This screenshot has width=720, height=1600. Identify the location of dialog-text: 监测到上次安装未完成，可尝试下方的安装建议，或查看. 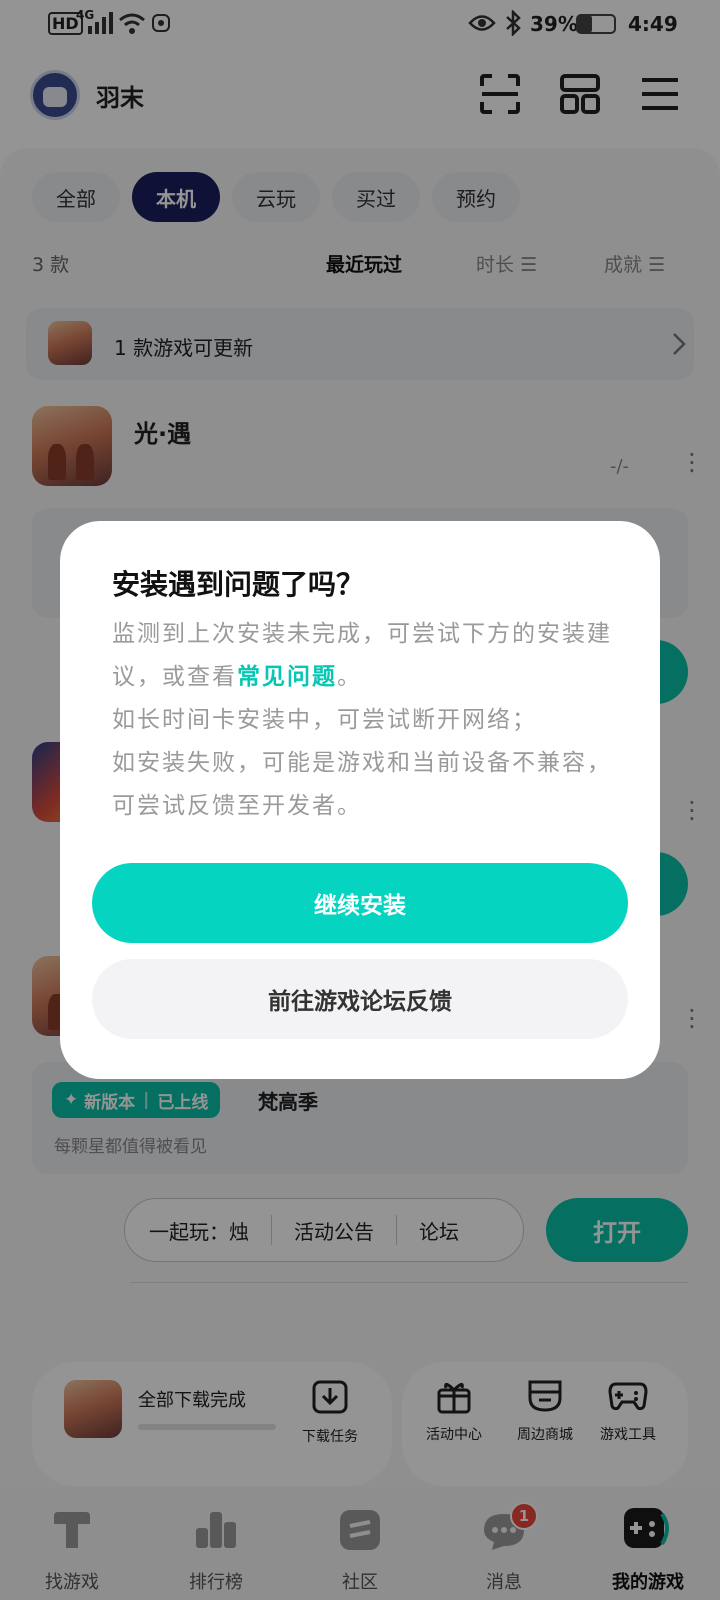
(362, 655).